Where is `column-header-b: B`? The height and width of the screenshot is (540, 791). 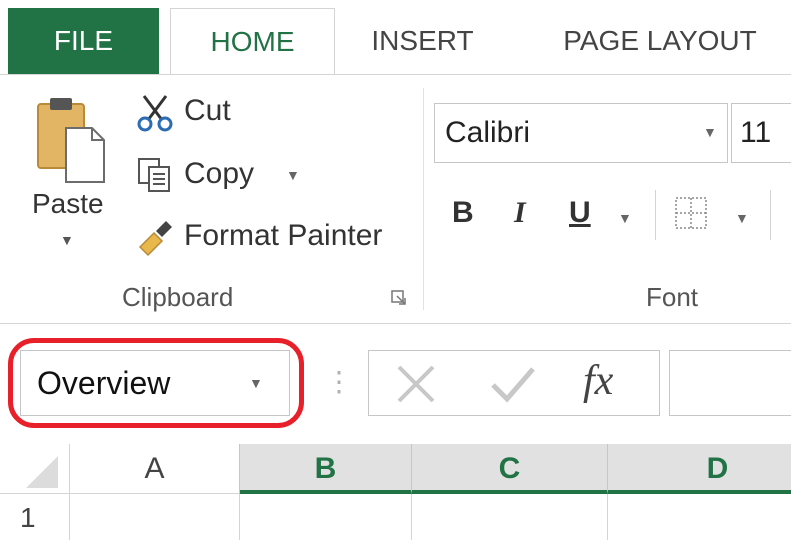
column-header-b: B is located at coordinates (326, 469).